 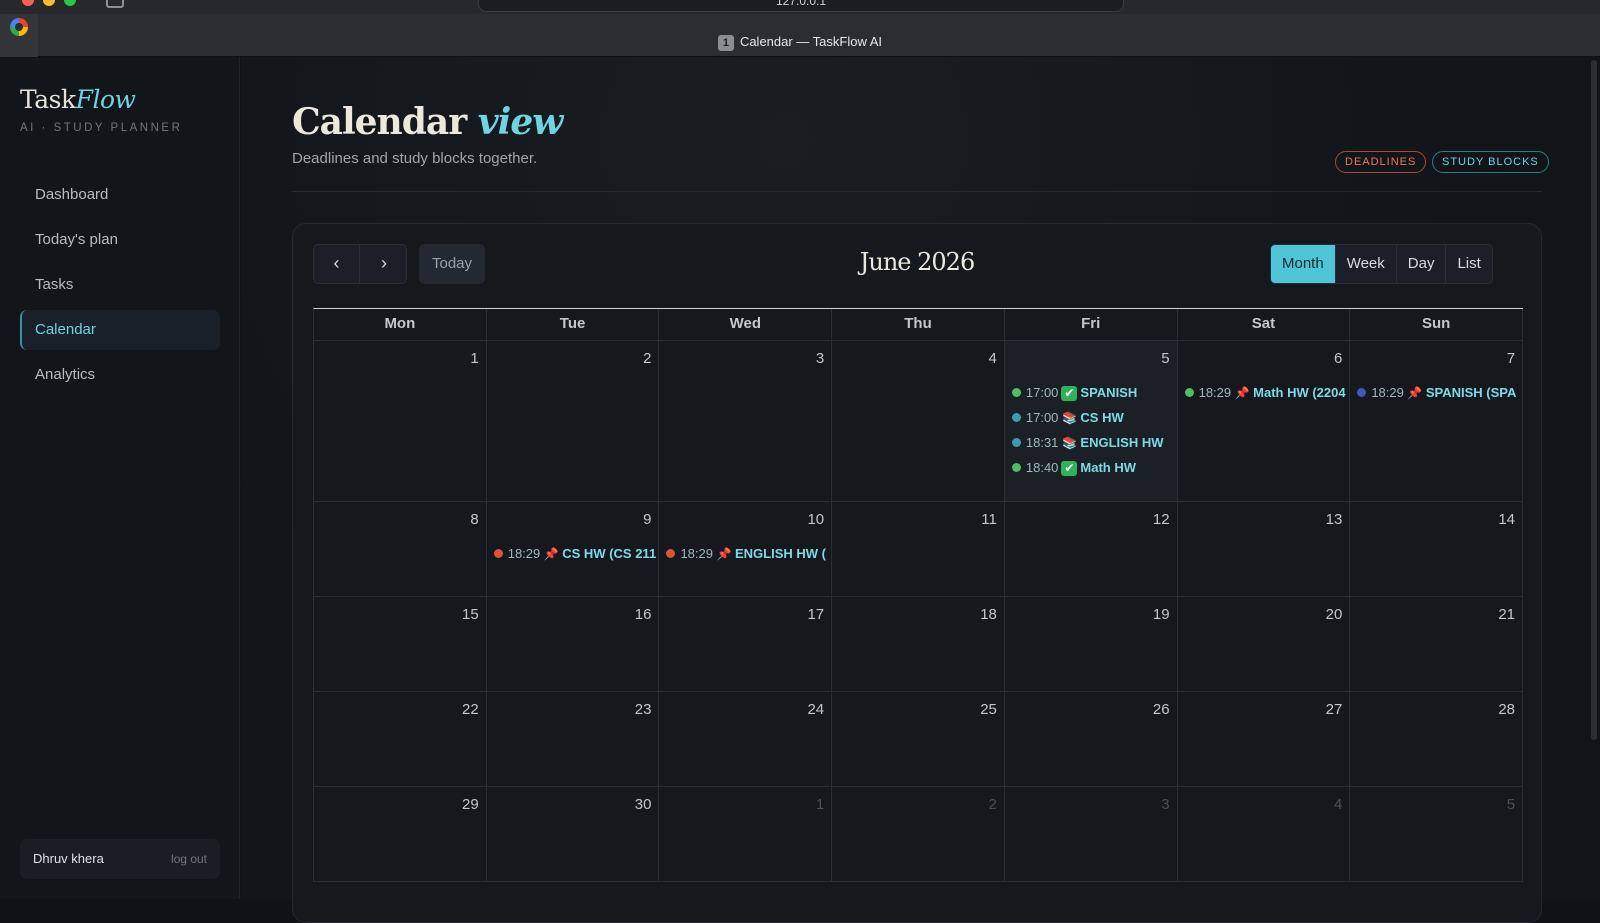 I want to click on day-cell: 14, so click(x=1437, y=549).